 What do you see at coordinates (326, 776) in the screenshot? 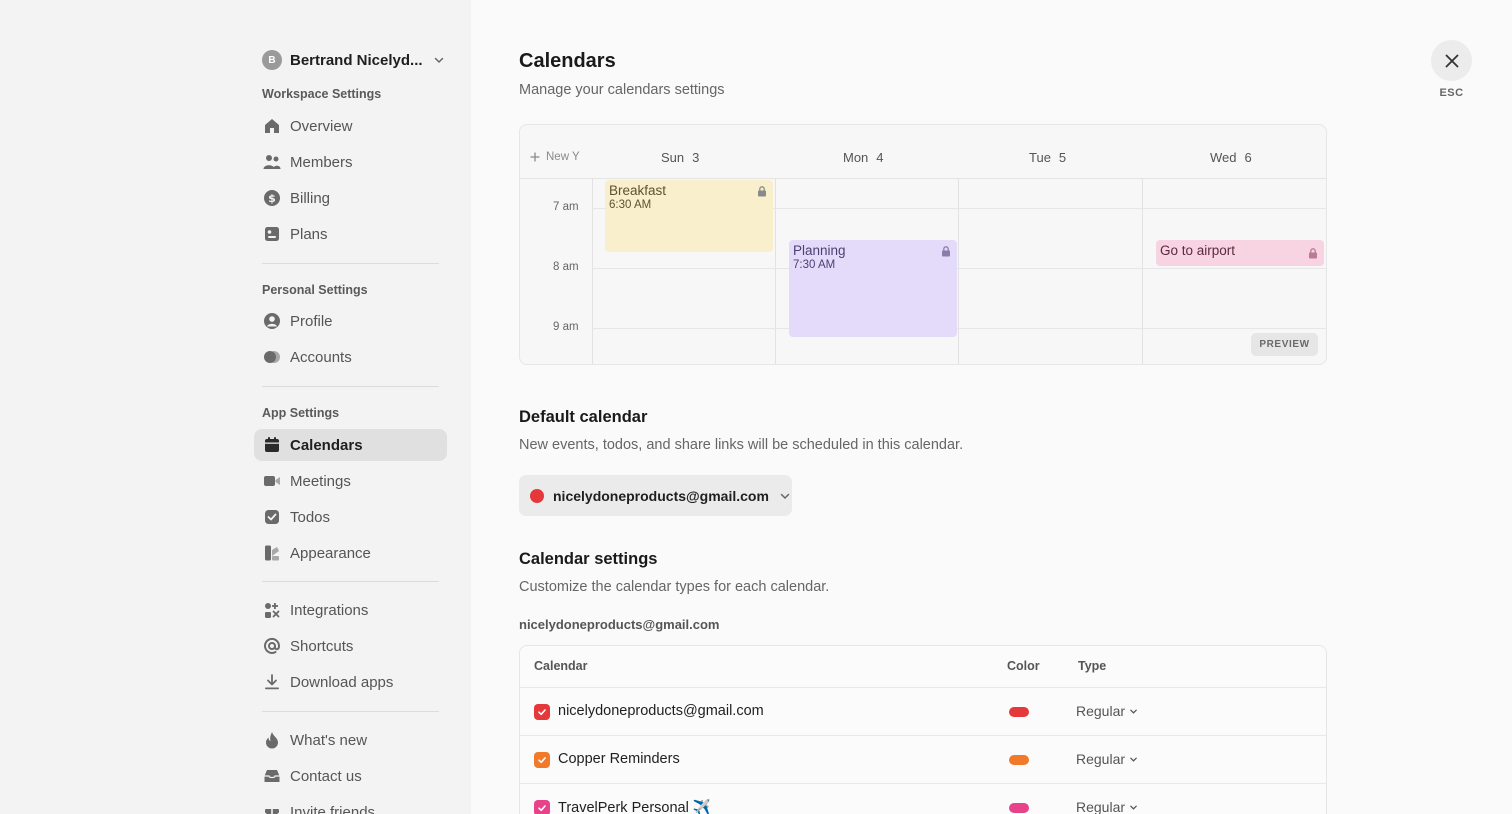
I see `sidebar-item-label: Contact us` at bounding box center [326, 776].